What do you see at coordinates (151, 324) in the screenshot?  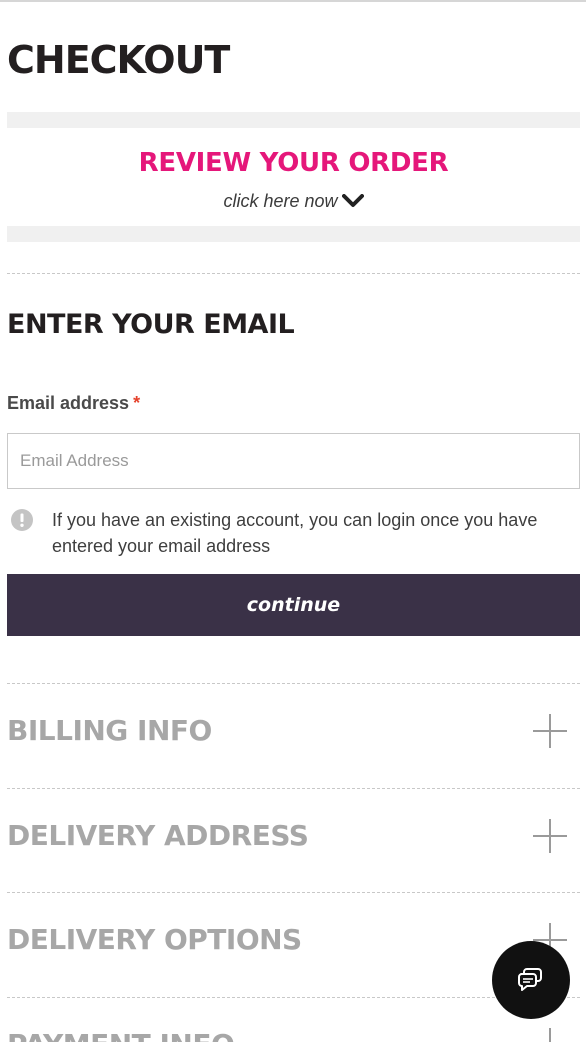 I see `email-section-title: ENTER YOUR EMAIL` at bounding box center [151, 324].